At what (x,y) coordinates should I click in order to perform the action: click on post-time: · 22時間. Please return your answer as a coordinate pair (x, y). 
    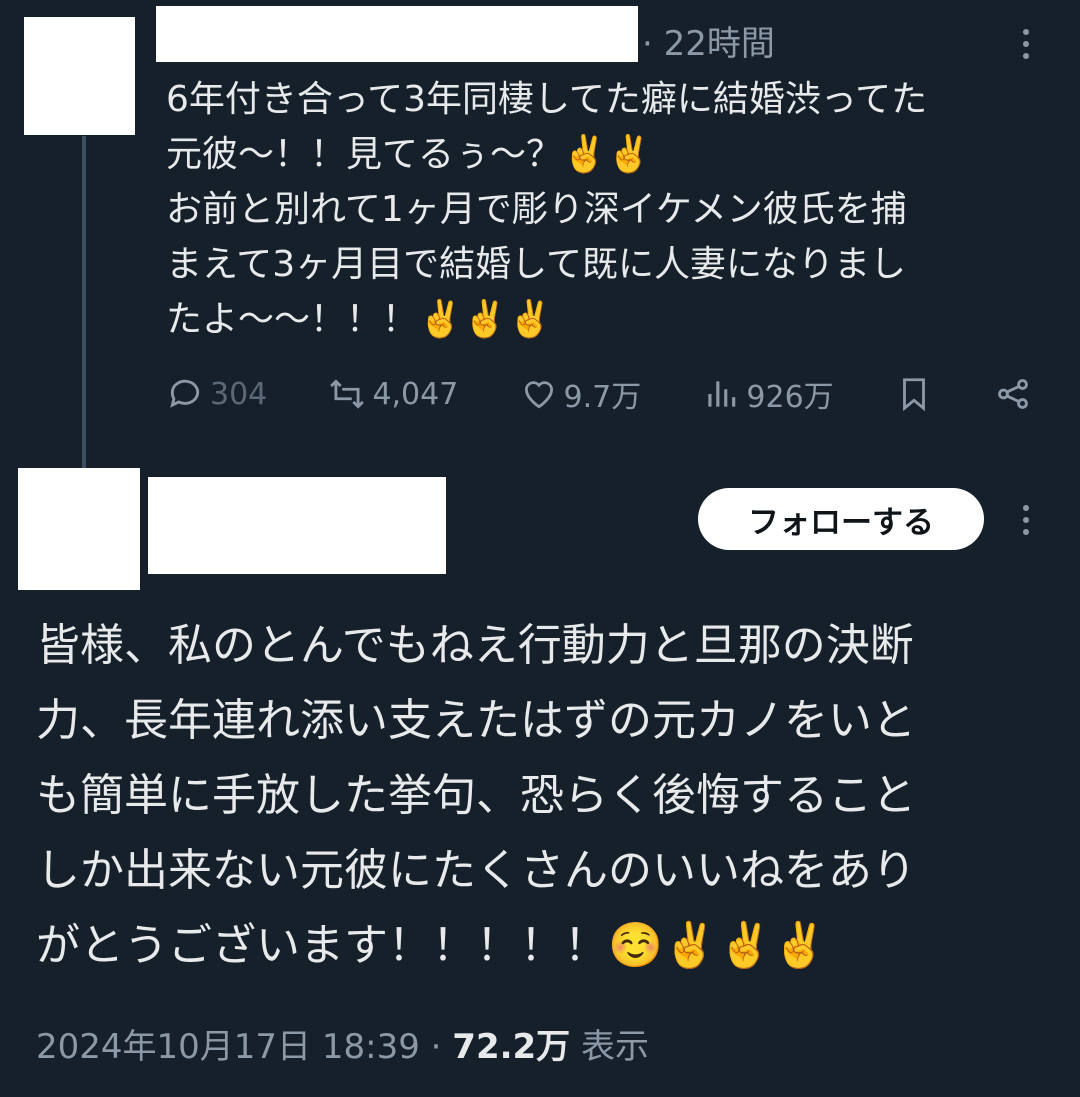
    Looking at the image, I should click on (708, 44).